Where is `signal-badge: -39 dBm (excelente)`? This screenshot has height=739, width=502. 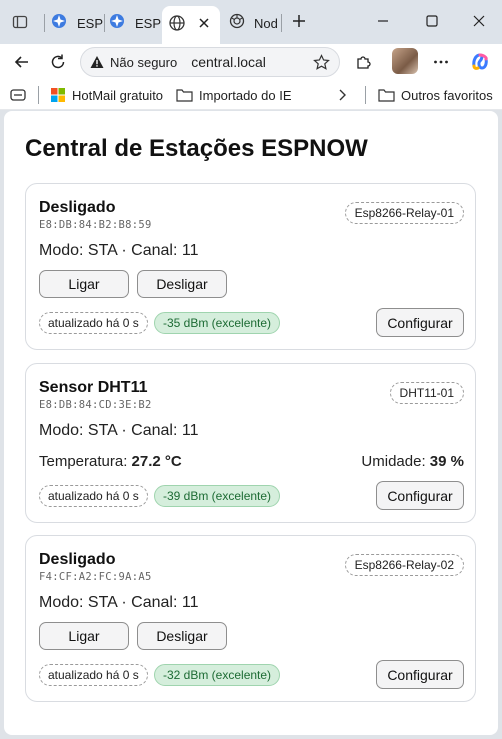 signal-badge: -39 dBm (excelente) is located at coordinates (217, 496).